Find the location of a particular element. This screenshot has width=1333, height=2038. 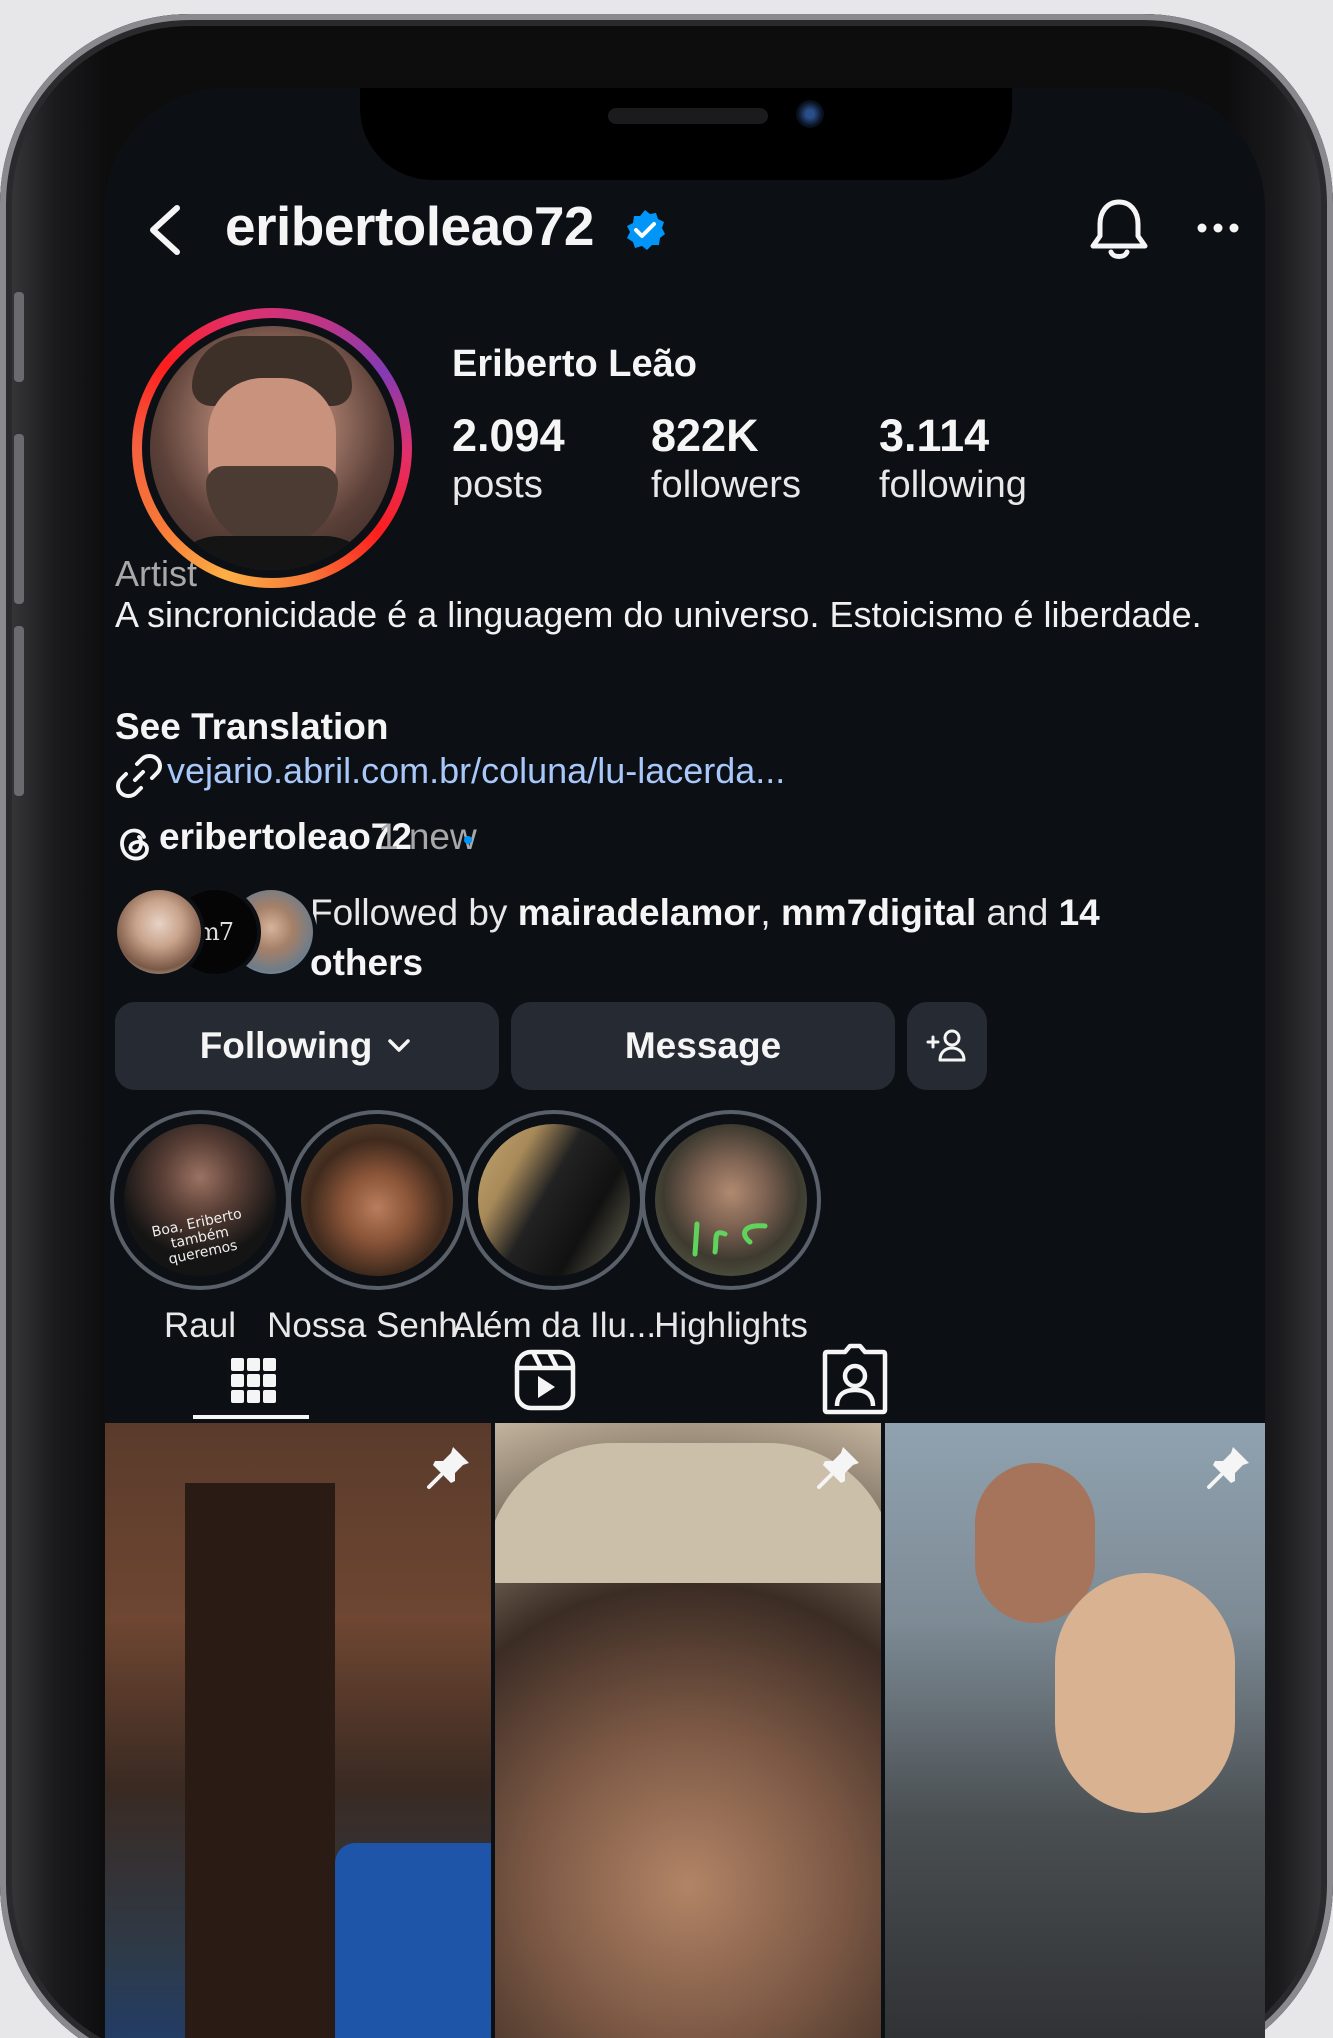

highlight-cover: Boa, Eriberto também queremos is located at coordinates (200, 1200).